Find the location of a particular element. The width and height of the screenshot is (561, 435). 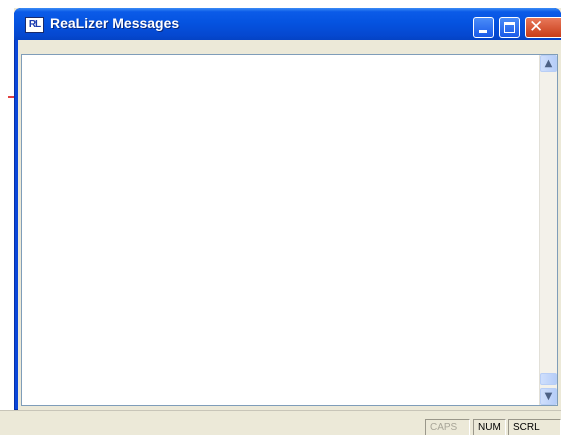

chevron-up-icon: ▲ is located at coordinates (548, 63).